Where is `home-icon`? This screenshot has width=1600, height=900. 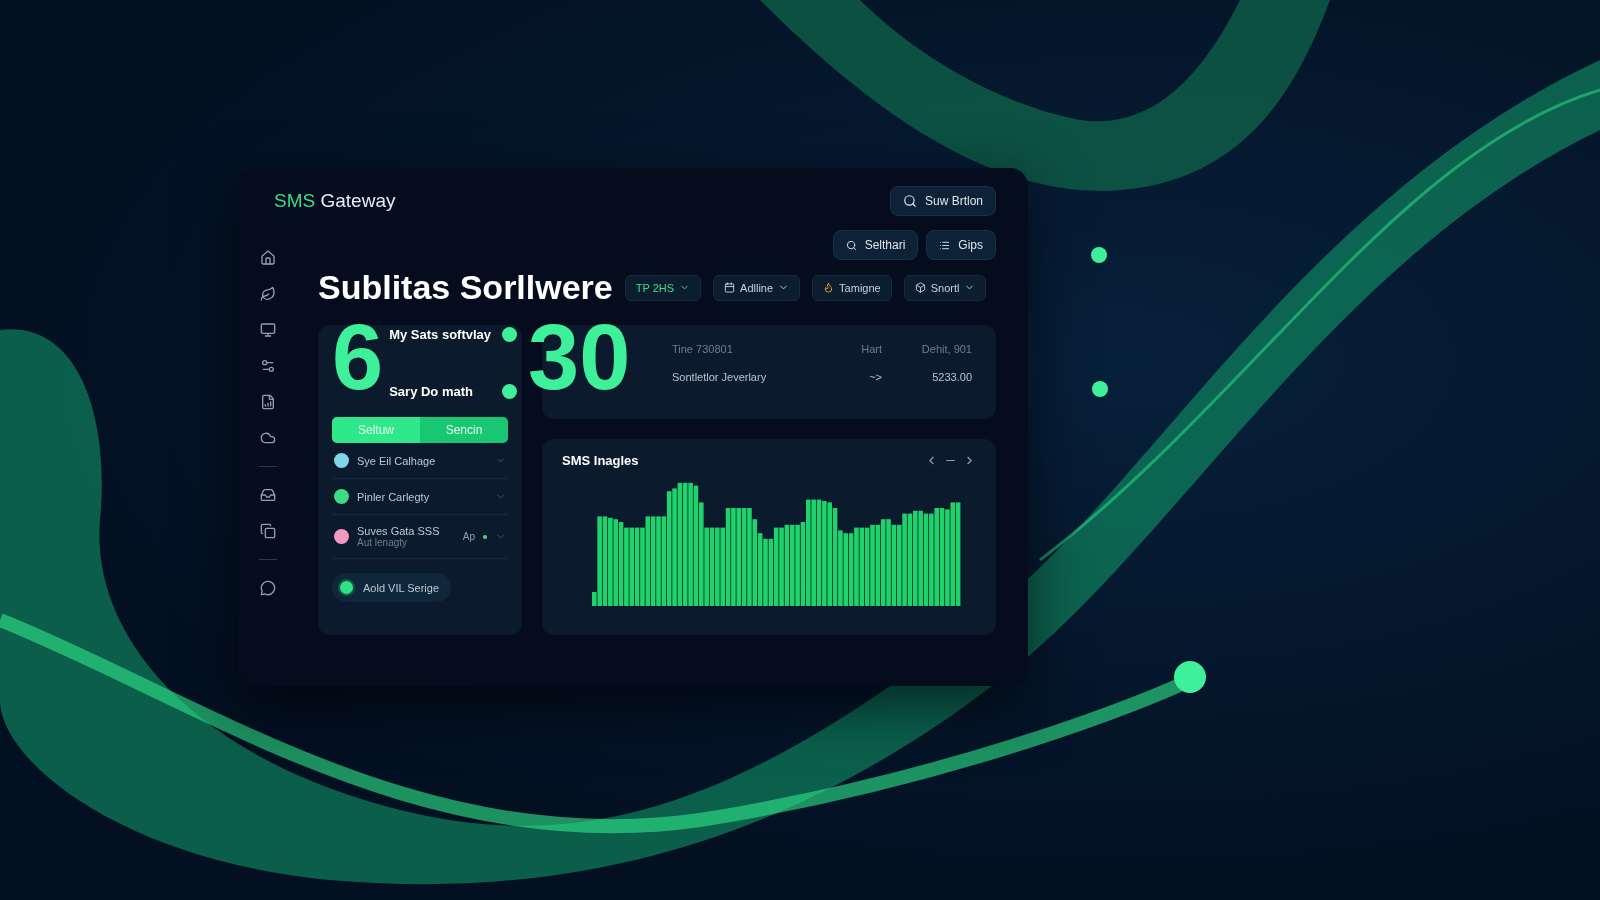 home-icon is located at coordinates (268, 258).